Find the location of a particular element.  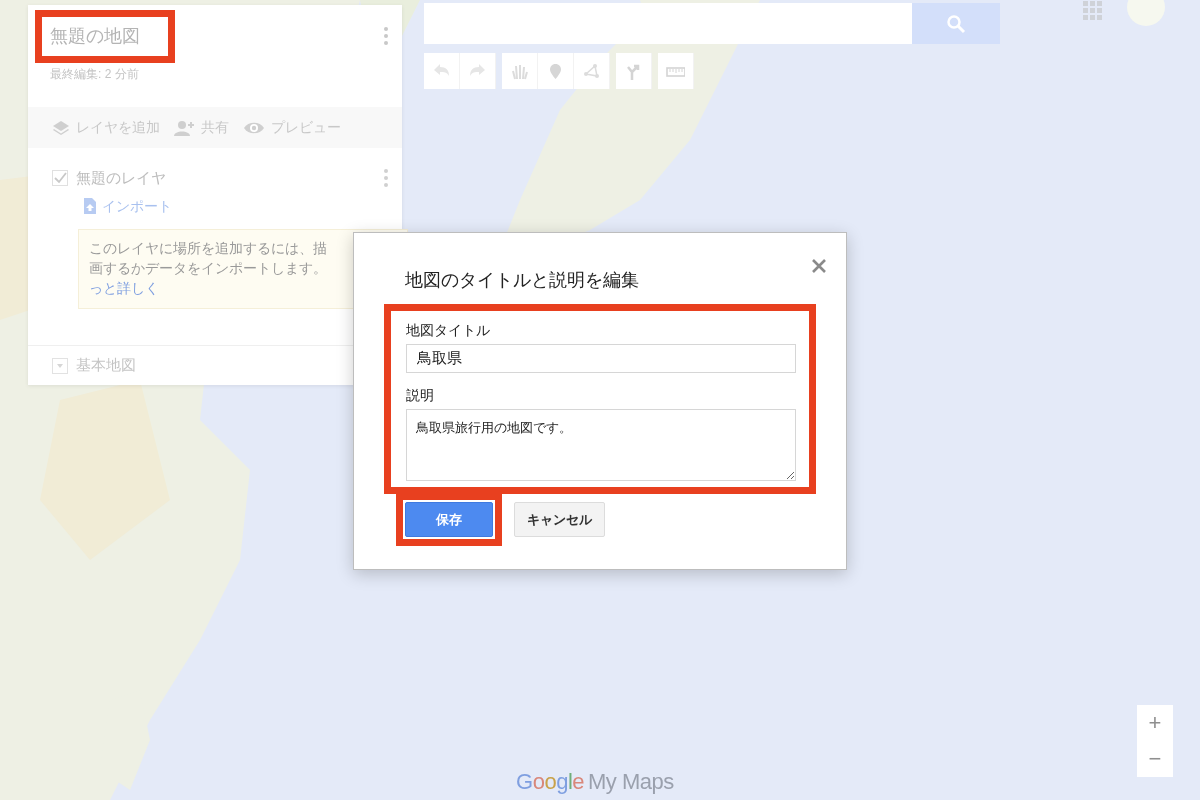

logo: Google My Maps is located at coordinates (595, 782).